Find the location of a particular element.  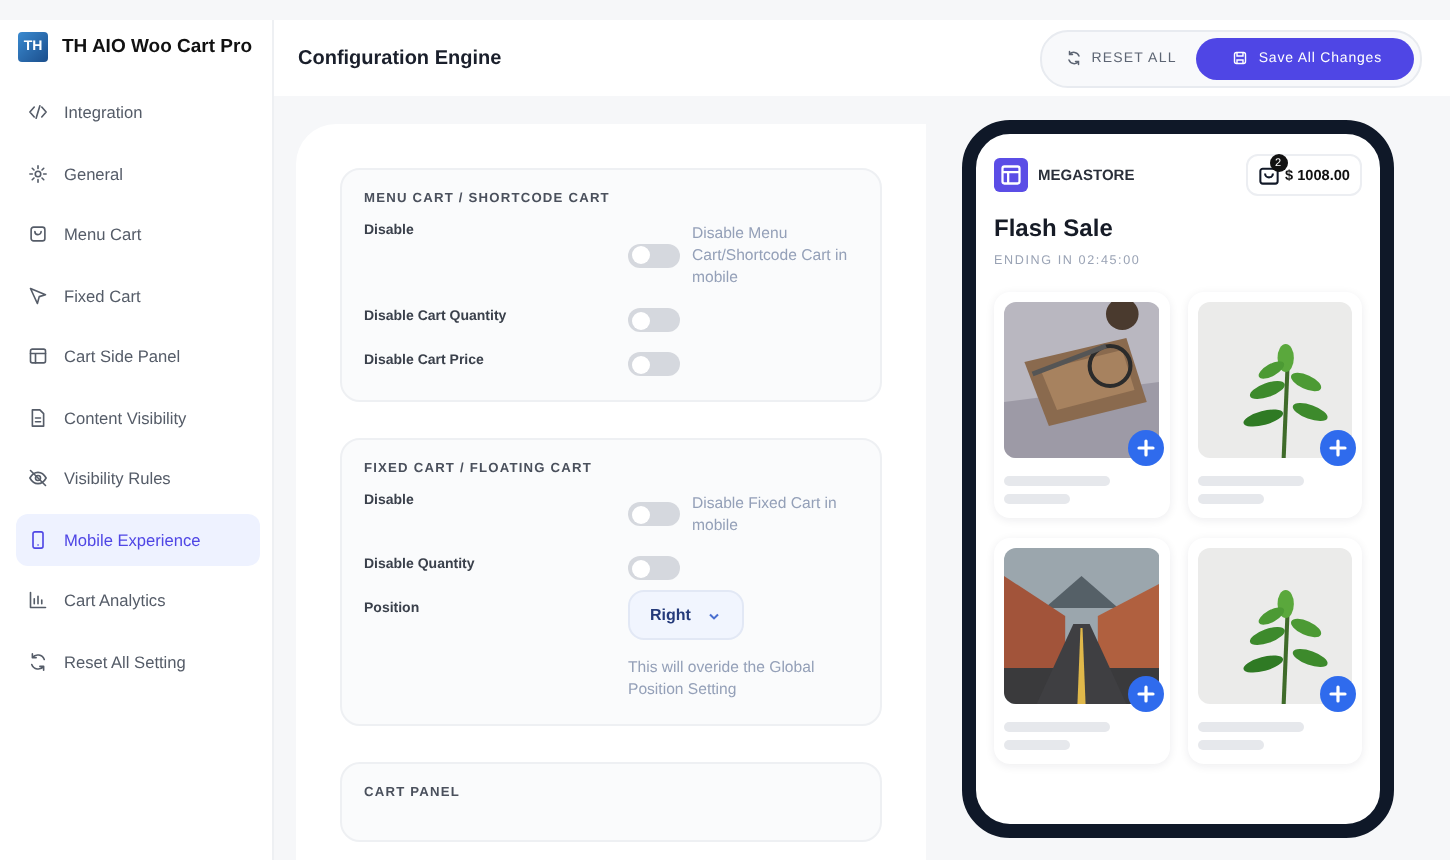

doc-icon is located at coordinates (38, 417).